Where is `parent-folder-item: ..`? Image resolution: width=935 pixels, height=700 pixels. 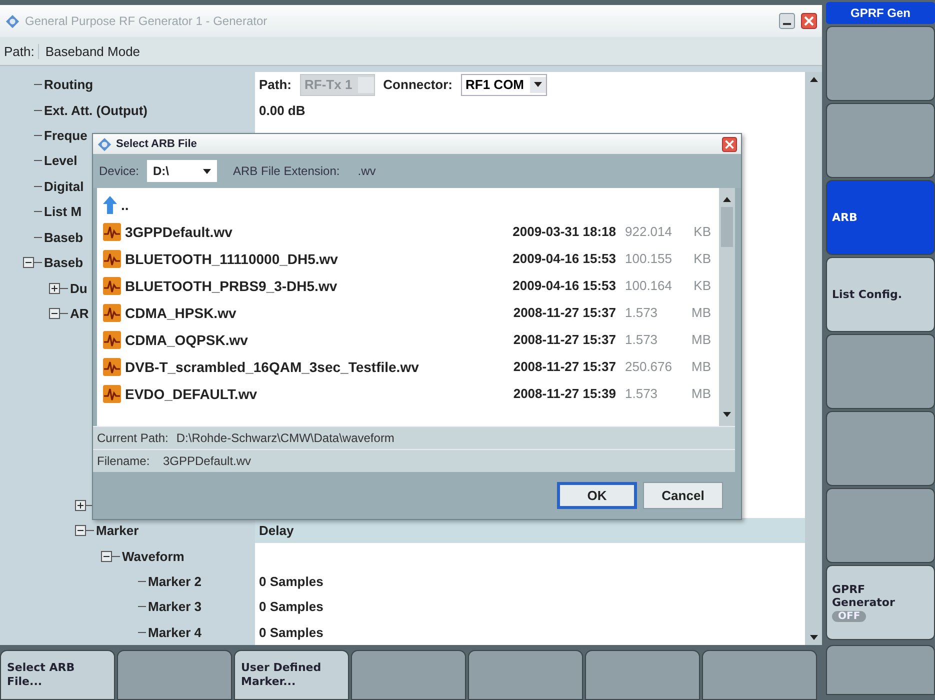
parent-folder-item: .. is located at coordinates (408, 204).